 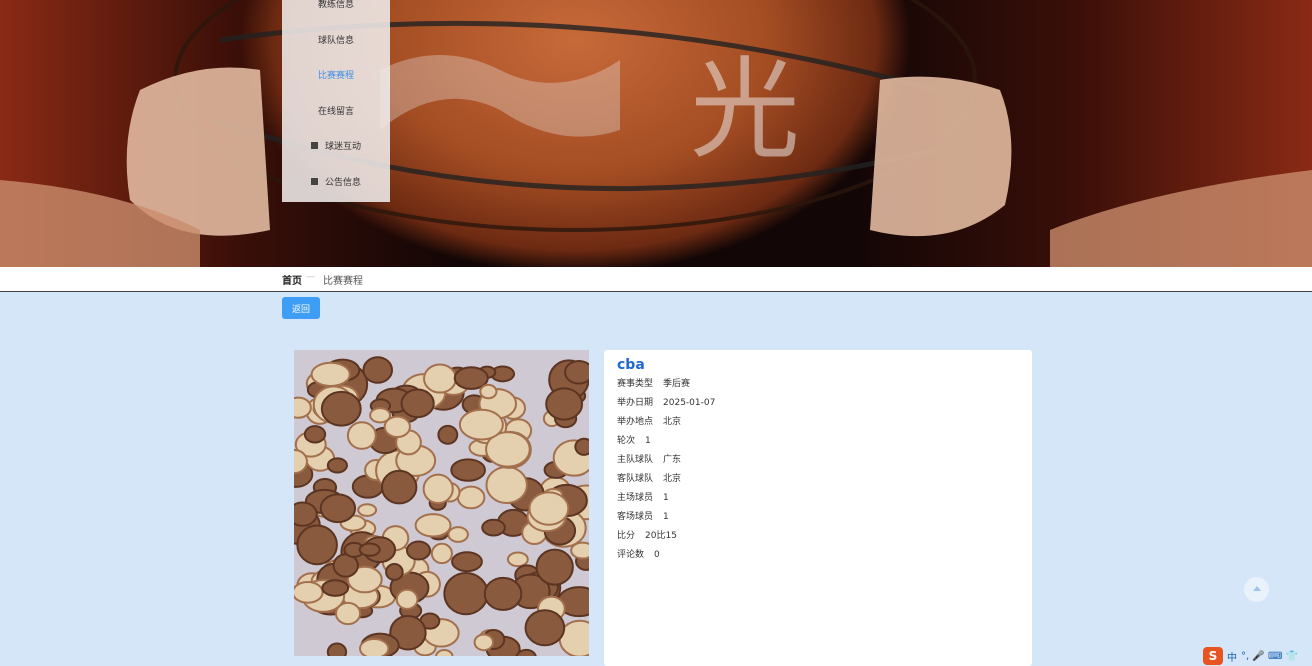 I want to click on field-value: 广东, so click(x=672, y=460).